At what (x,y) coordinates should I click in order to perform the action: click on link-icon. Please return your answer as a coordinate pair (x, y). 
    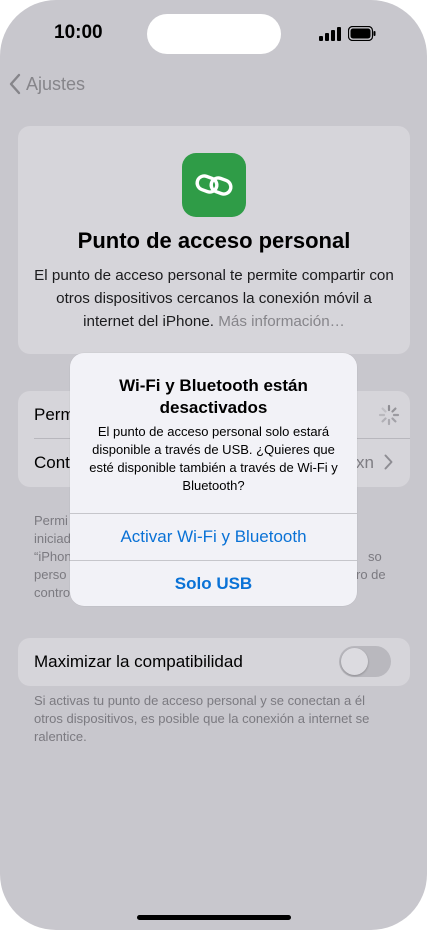
    Looking at the image, I should click on (214, 185).